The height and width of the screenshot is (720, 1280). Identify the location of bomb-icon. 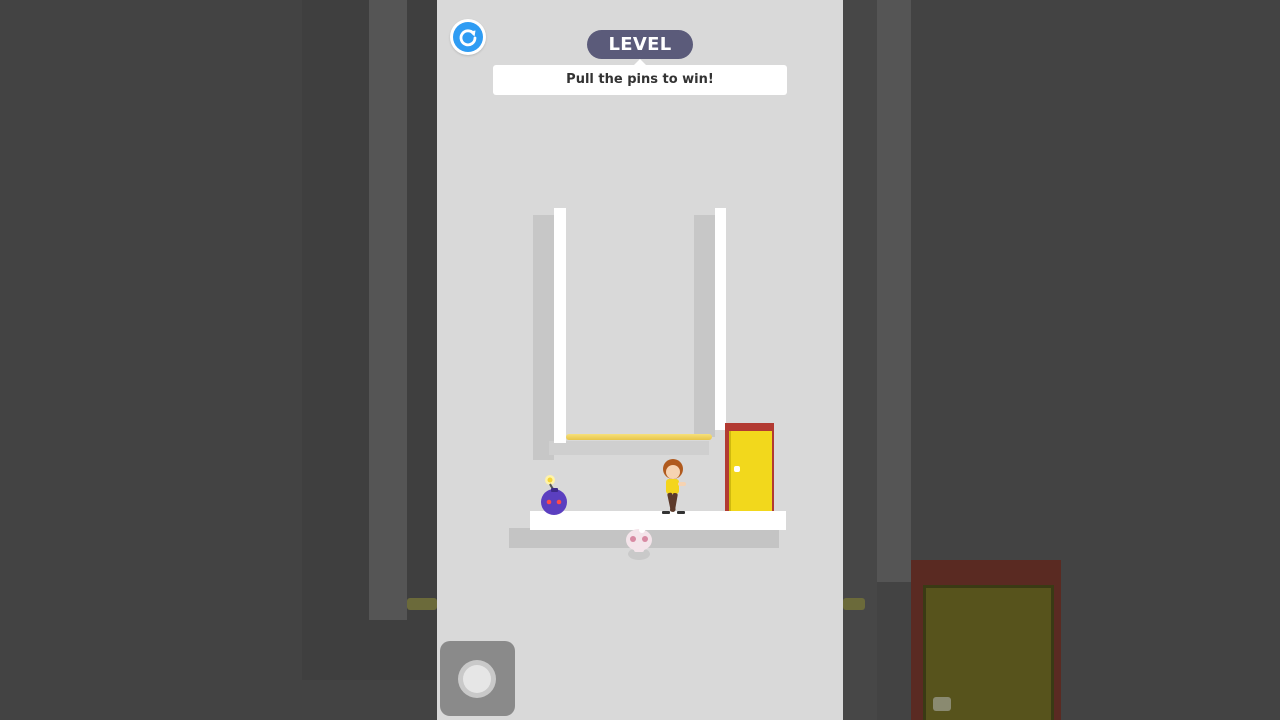
(554, 495).